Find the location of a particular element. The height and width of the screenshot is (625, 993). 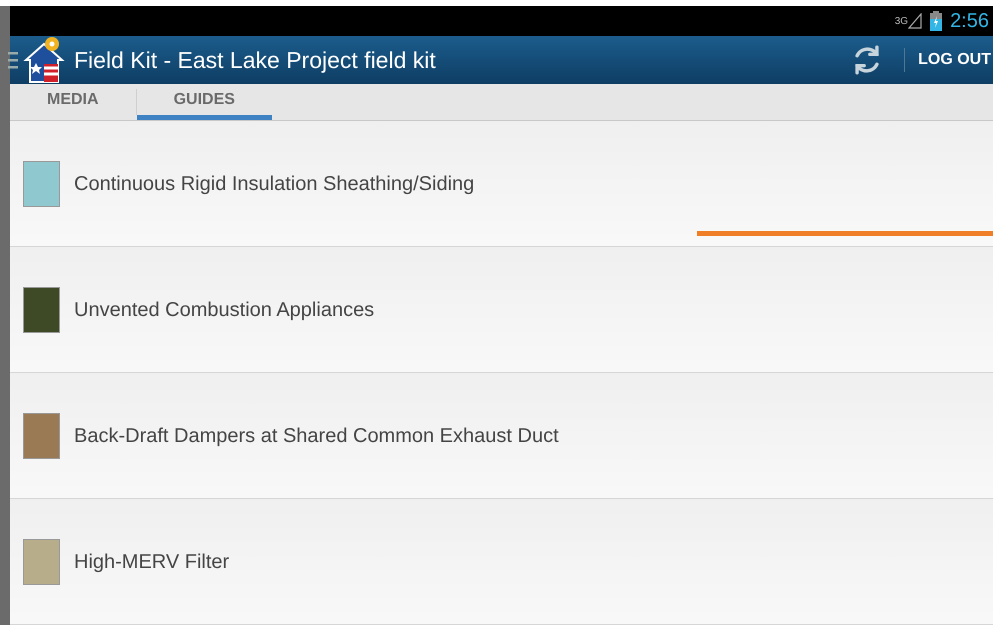

tab: MEDIA is located at coordinates (73, 102).